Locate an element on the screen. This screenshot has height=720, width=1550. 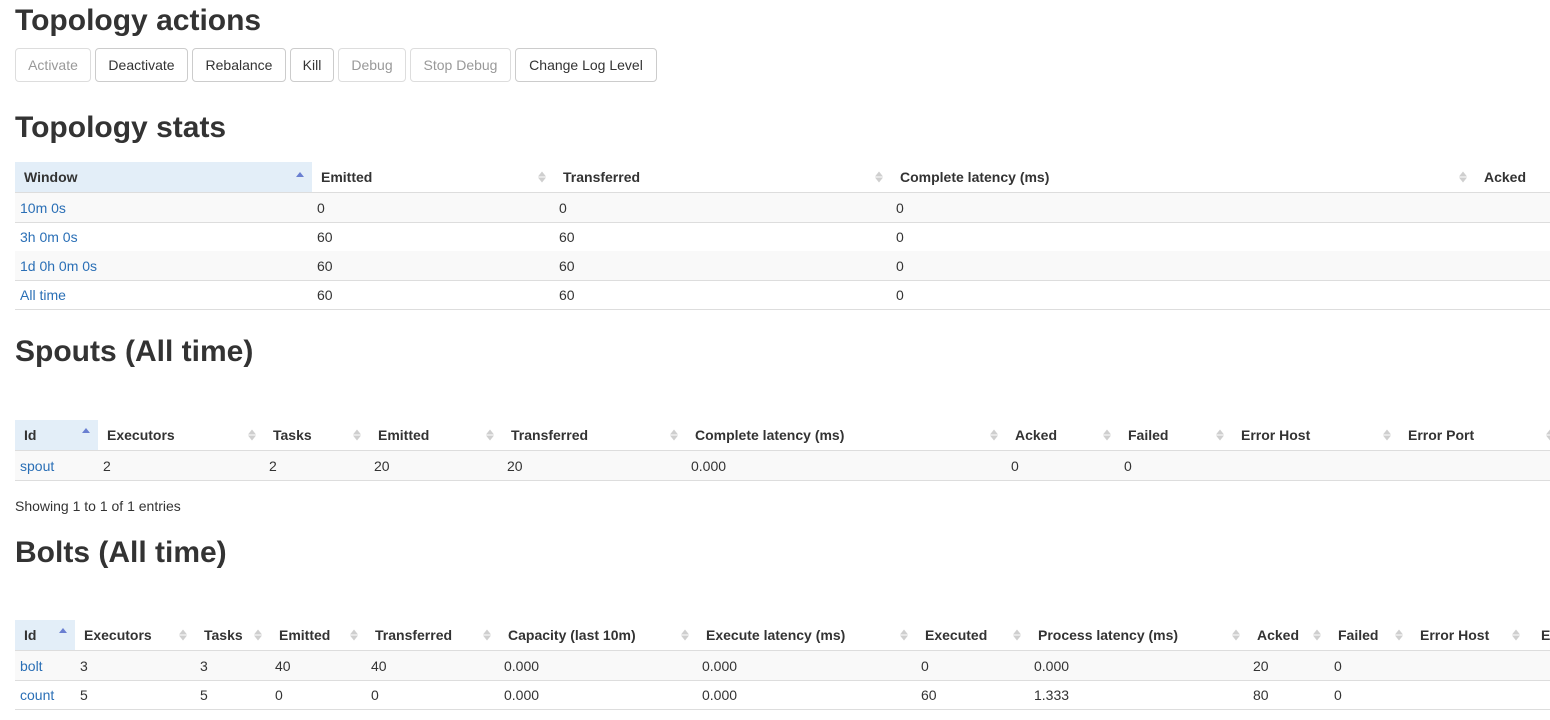
debug-button: Debug is located at coordinates (372, 65).